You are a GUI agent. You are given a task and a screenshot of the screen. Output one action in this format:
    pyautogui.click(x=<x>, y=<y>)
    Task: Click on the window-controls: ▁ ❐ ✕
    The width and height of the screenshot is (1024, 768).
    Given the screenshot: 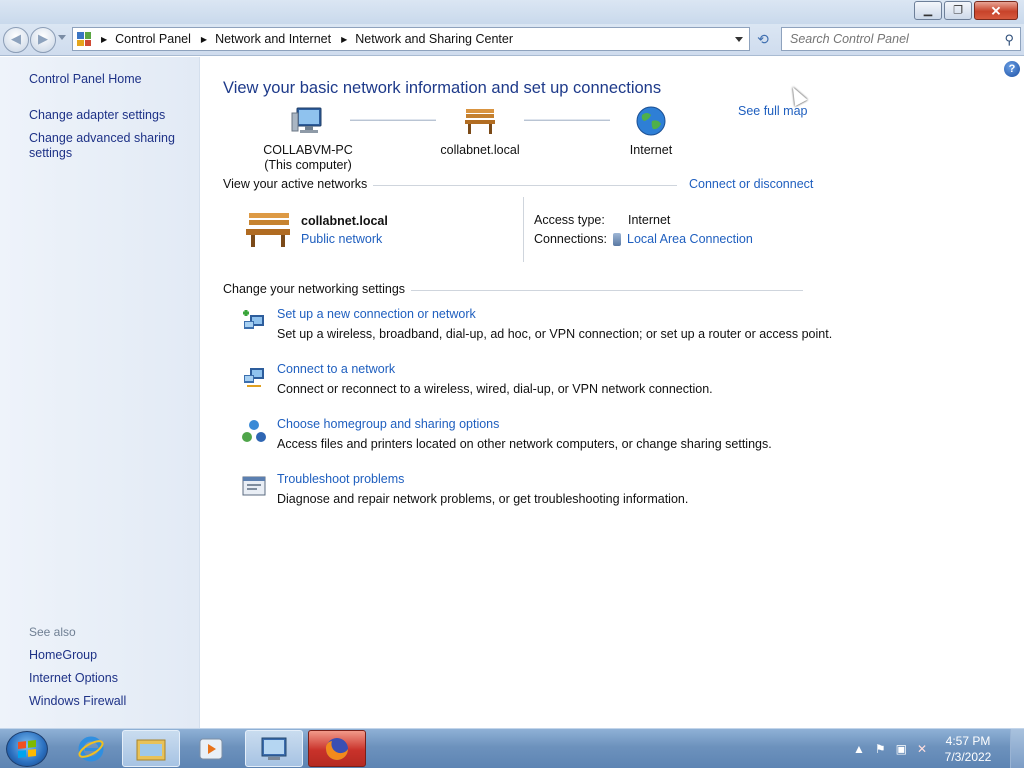 What is the action you would take?
    pyautogui.click(x=965, y=10)
    